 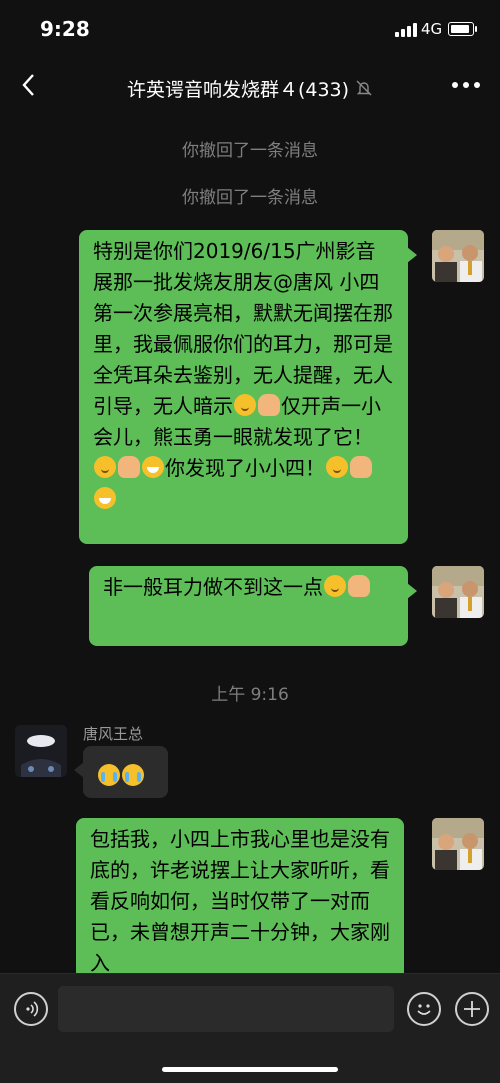 What do you see at coordinates (226, 1009) in the screenshot?
I see `message-input` at bounding box center [226, 1009].